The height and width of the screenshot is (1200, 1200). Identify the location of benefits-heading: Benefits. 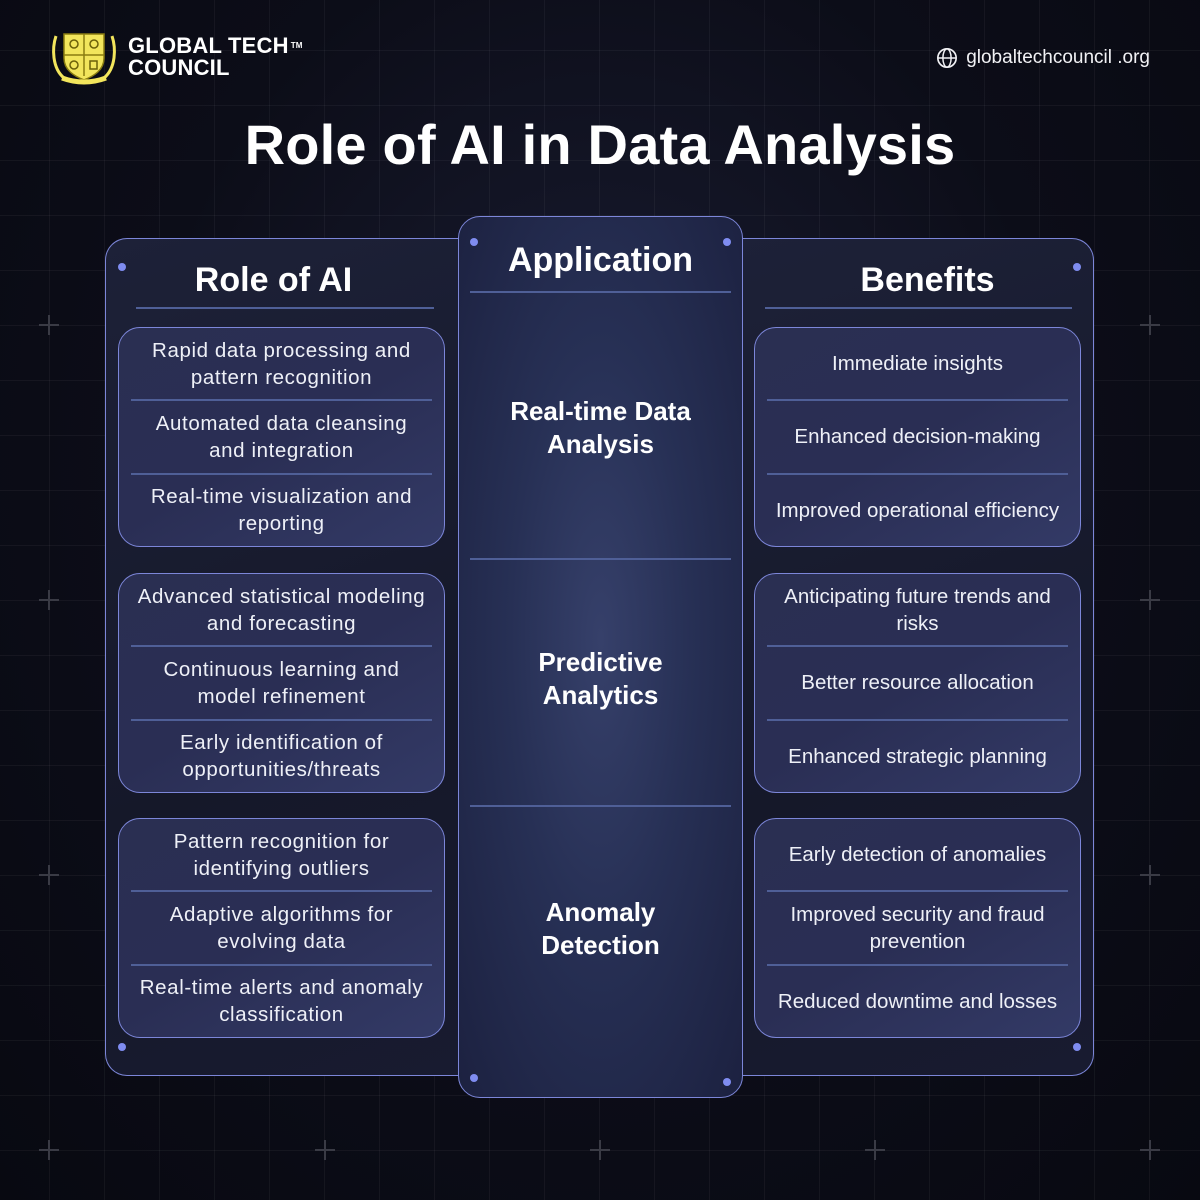
(927, 280).